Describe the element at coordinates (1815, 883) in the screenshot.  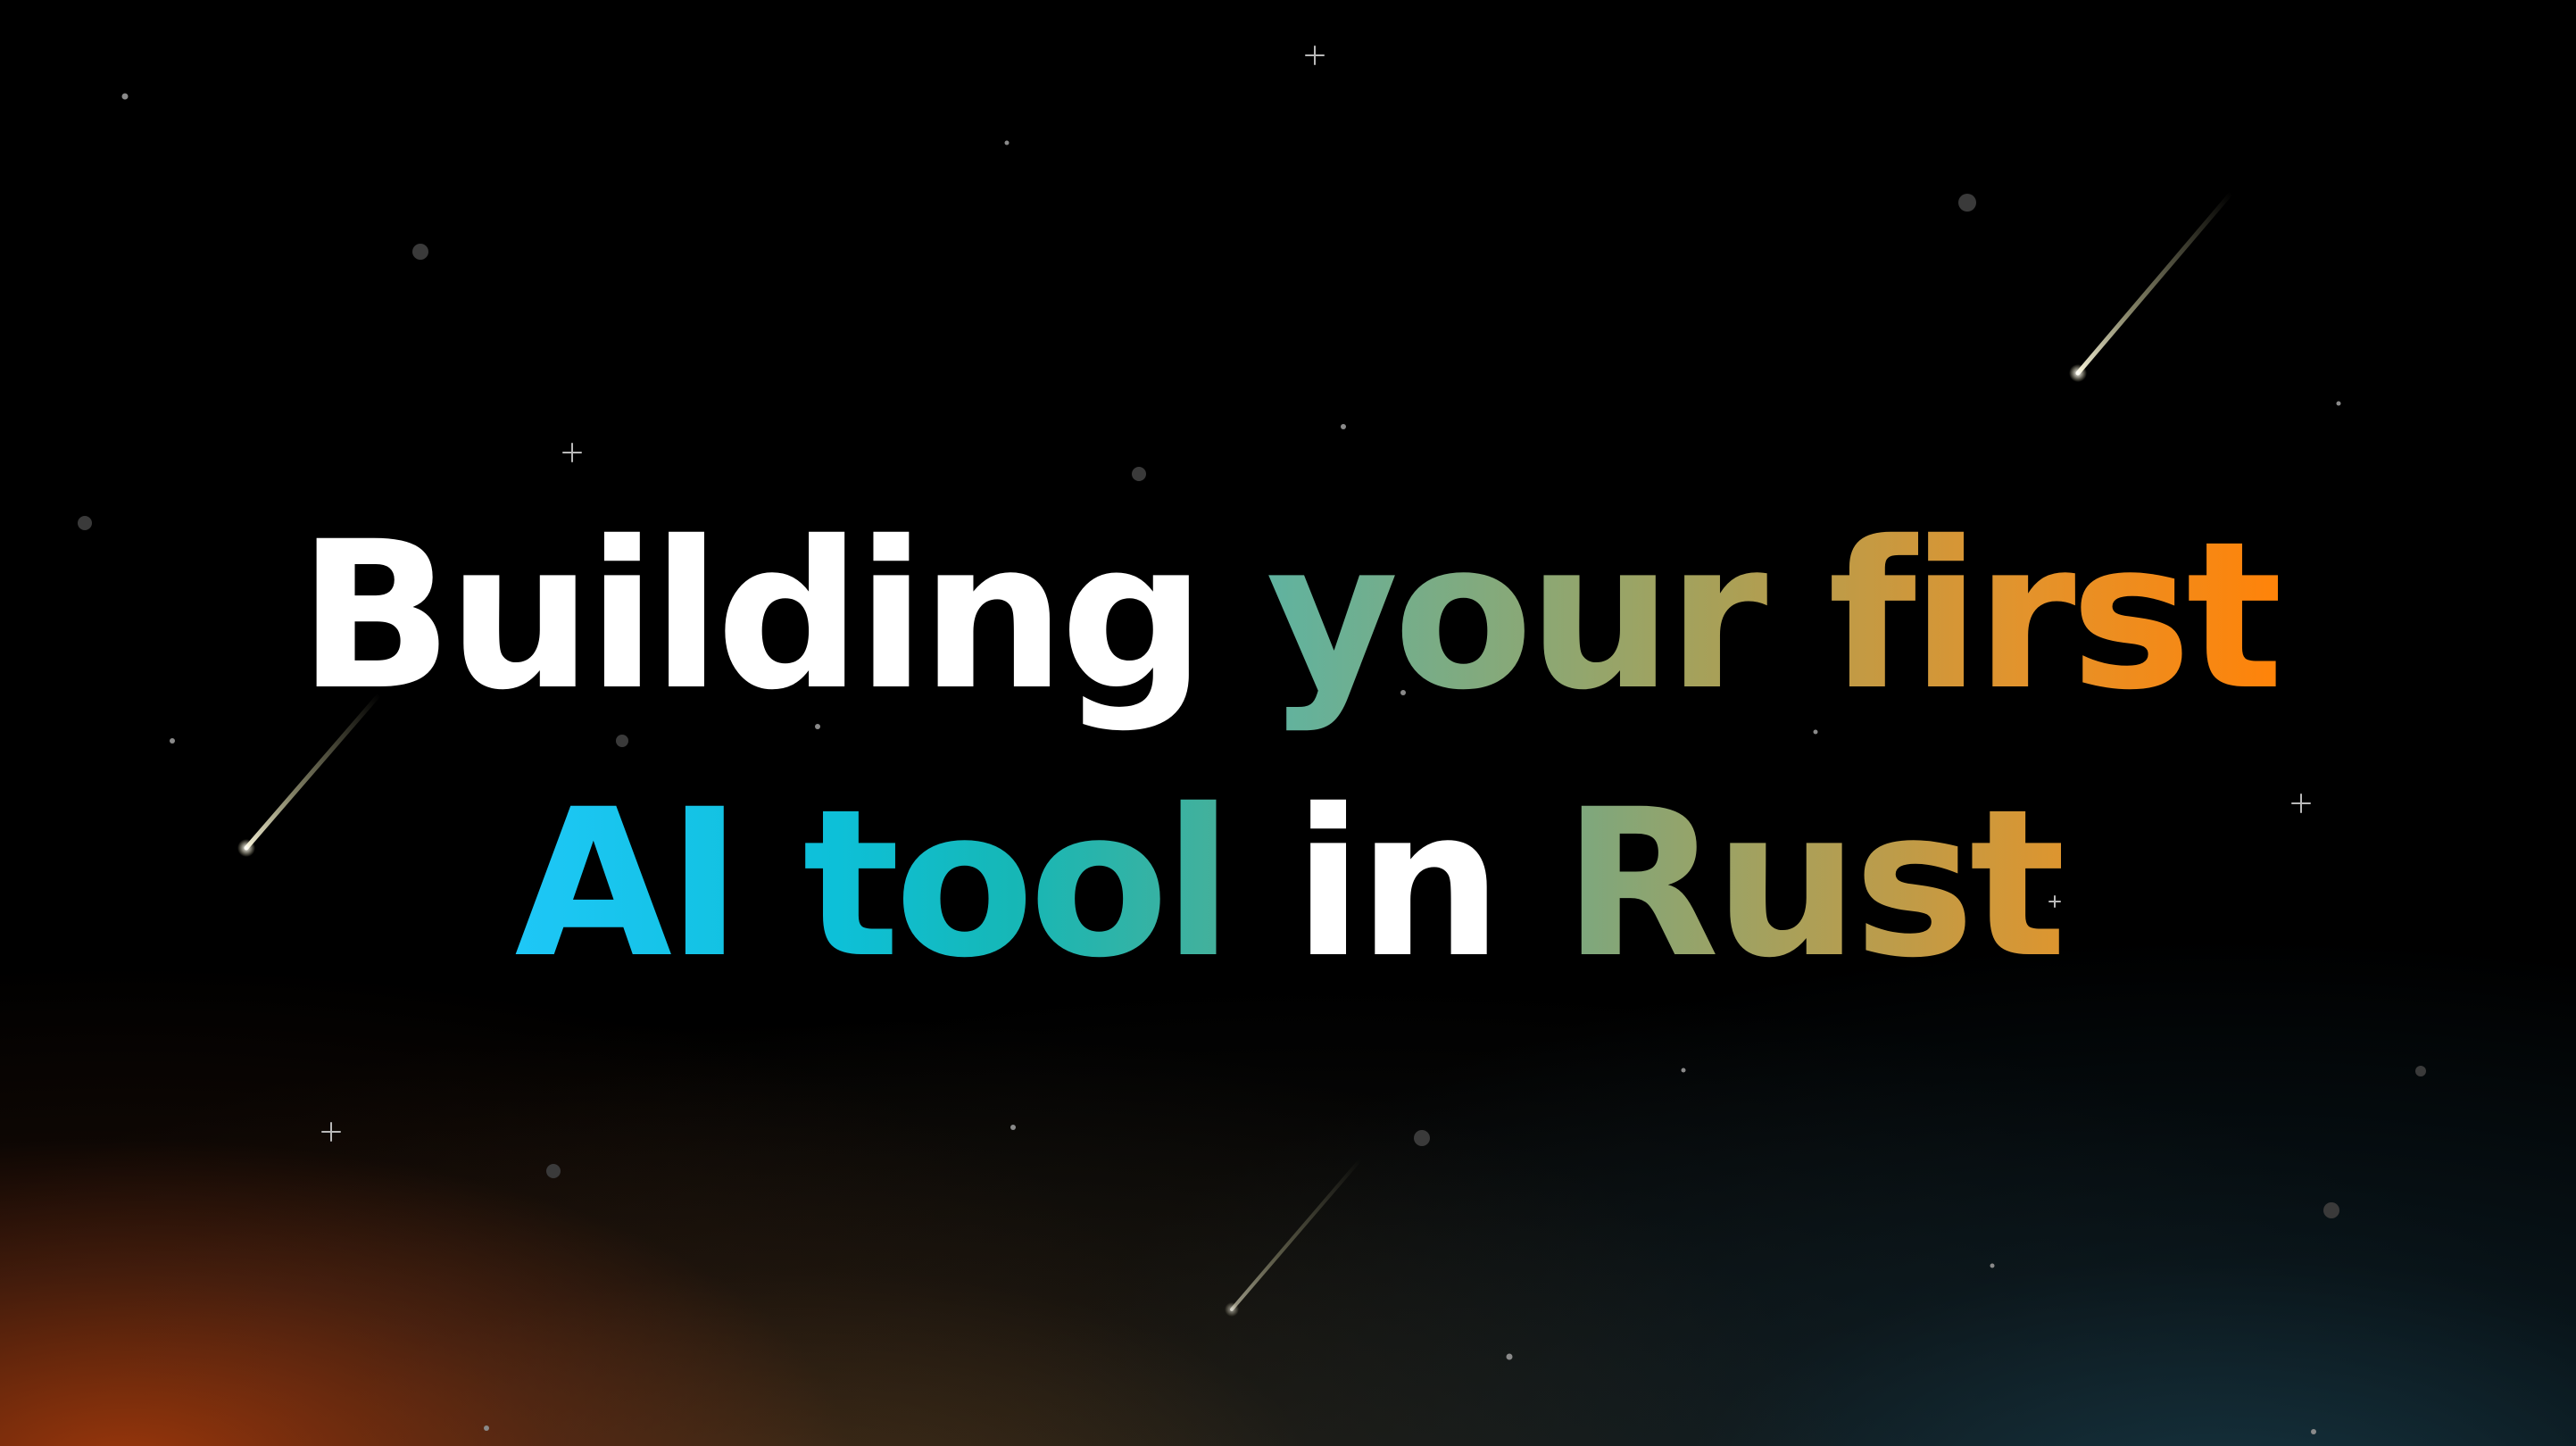
I see `headline-word-rust: Rust` at that location.